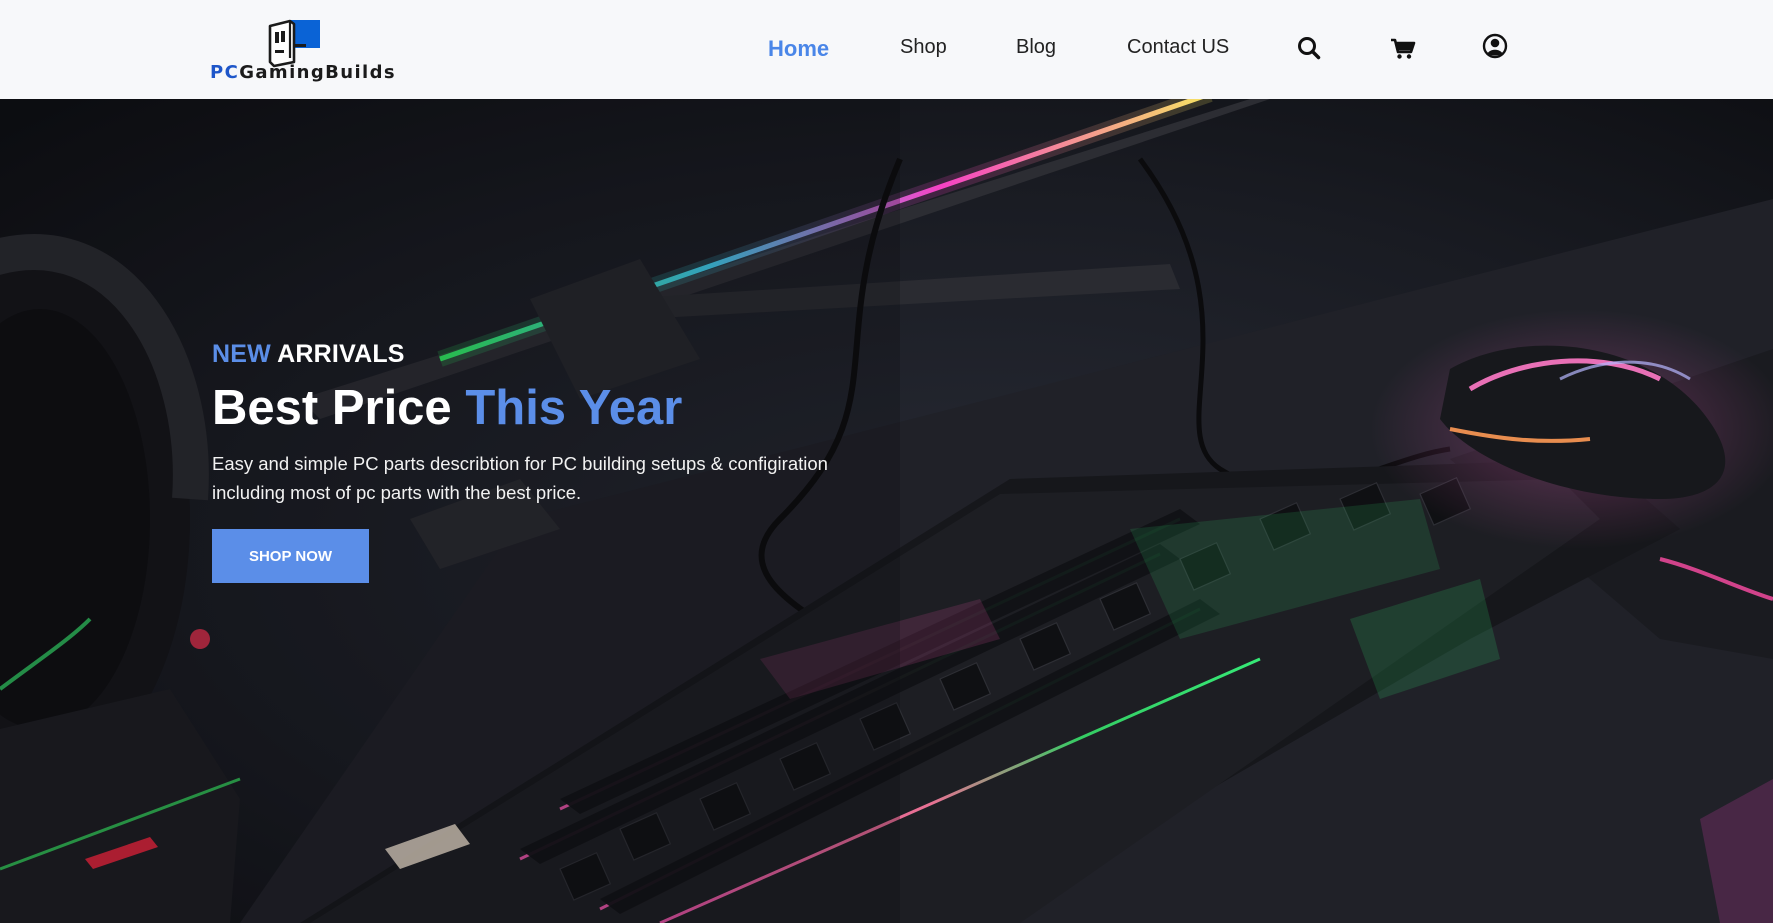 This screenshot has height=923, width=1773. What do you see at coordinates (1178, 47) in the screenshot?
I see `nav-contact-link: Contact US` at bounding box center [1178, 47].